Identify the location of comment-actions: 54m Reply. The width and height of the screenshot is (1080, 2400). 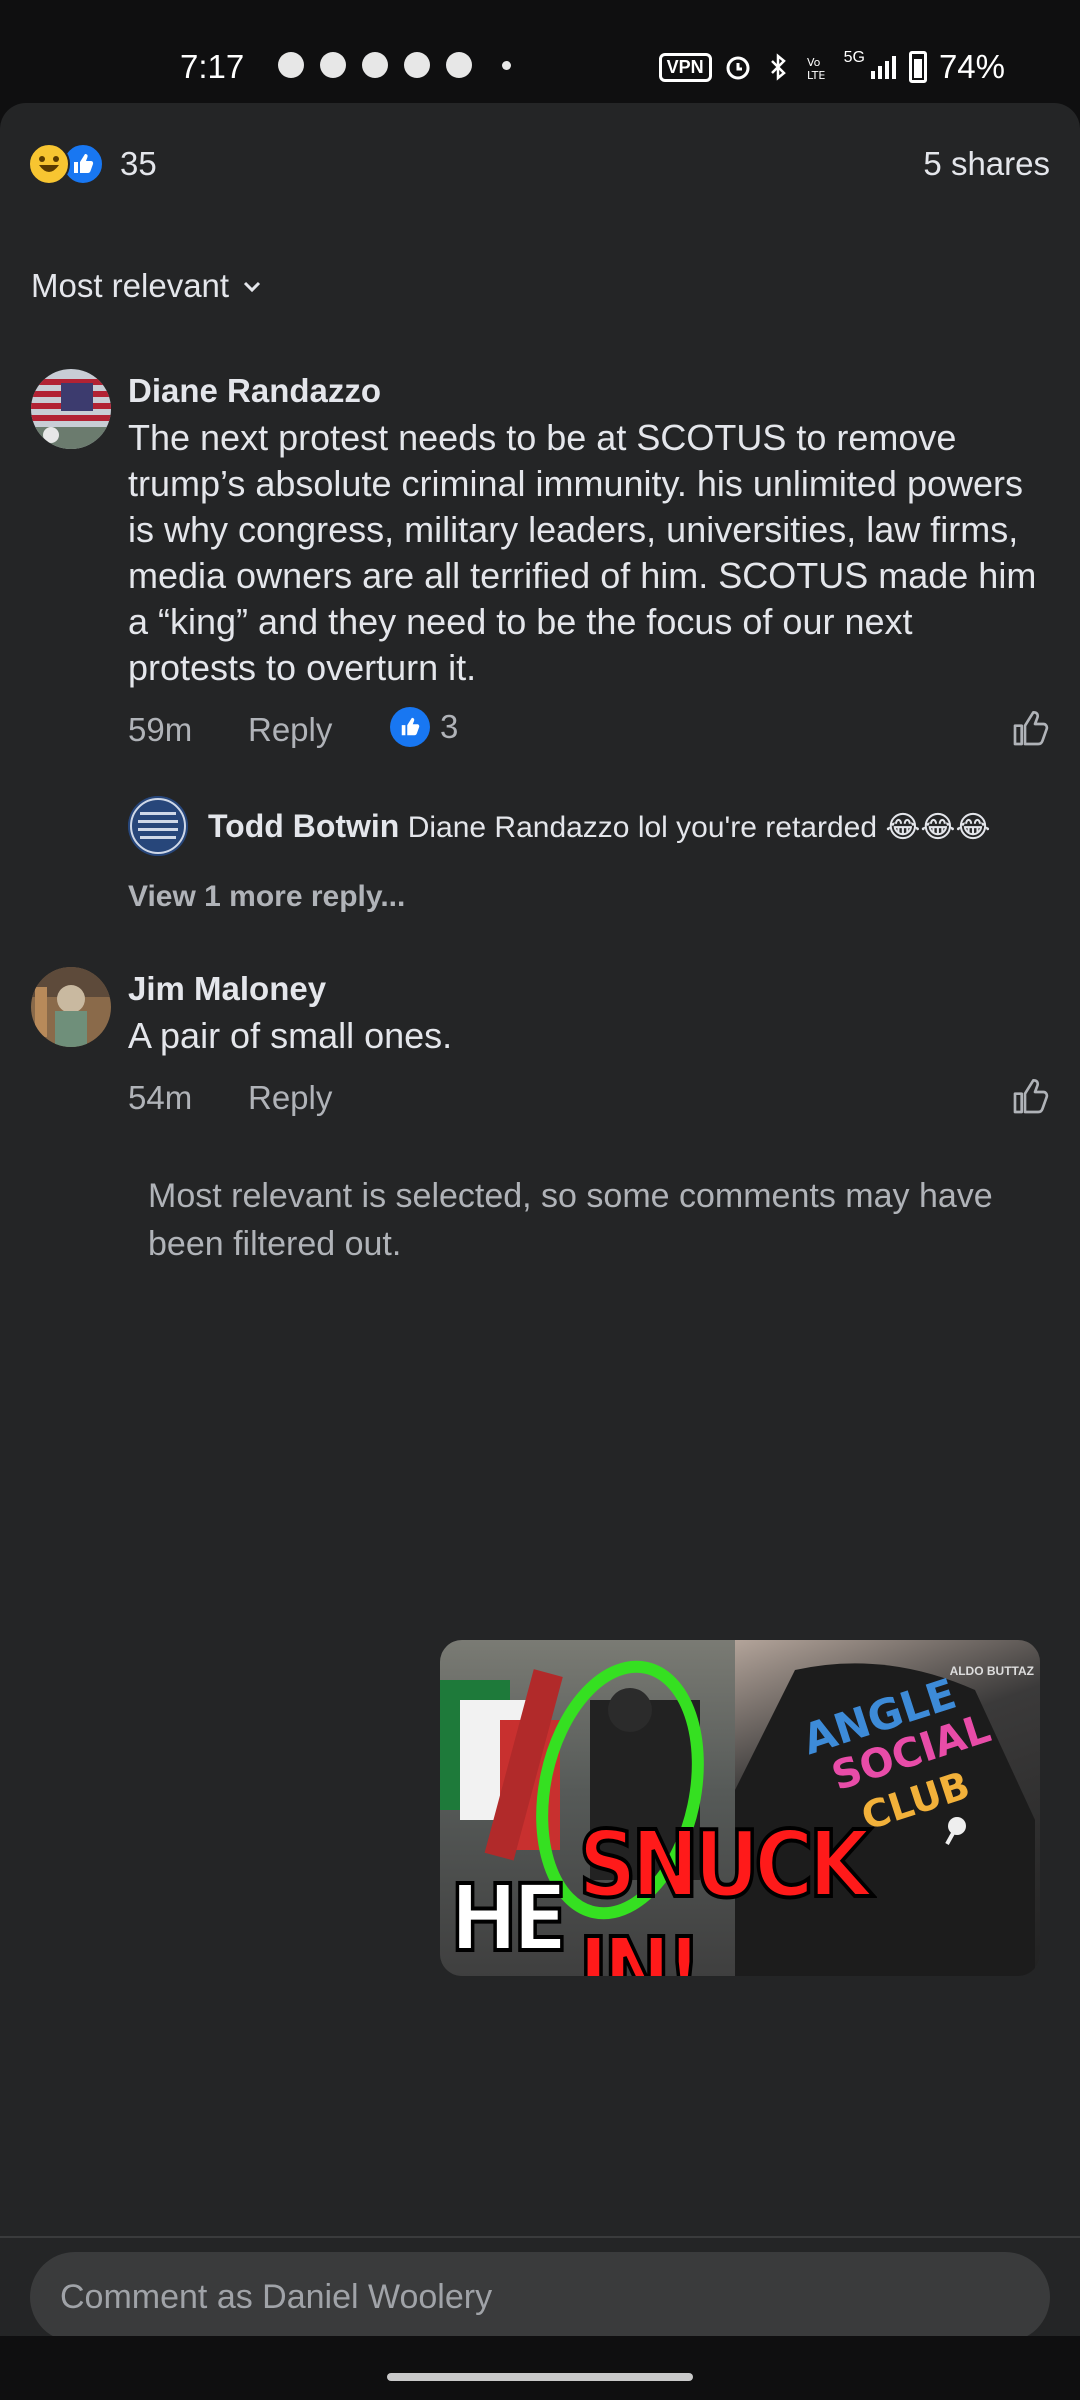
(589, 1098).